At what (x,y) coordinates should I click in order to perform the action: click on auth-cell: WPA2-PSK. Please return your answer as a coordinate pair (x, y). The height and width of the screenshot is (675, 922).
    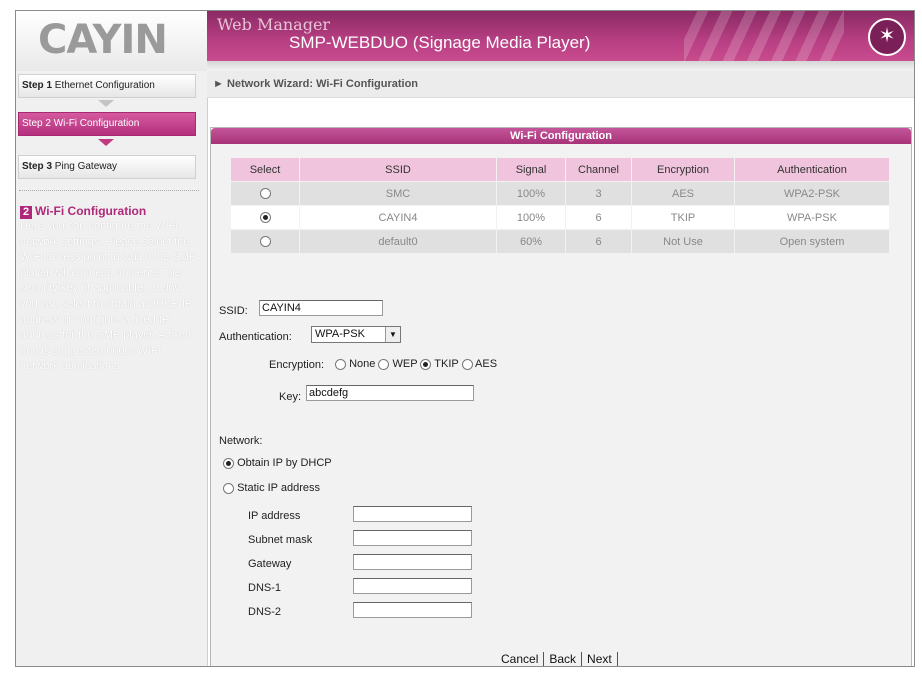
    Looking at the image, I should click on (812, 193).